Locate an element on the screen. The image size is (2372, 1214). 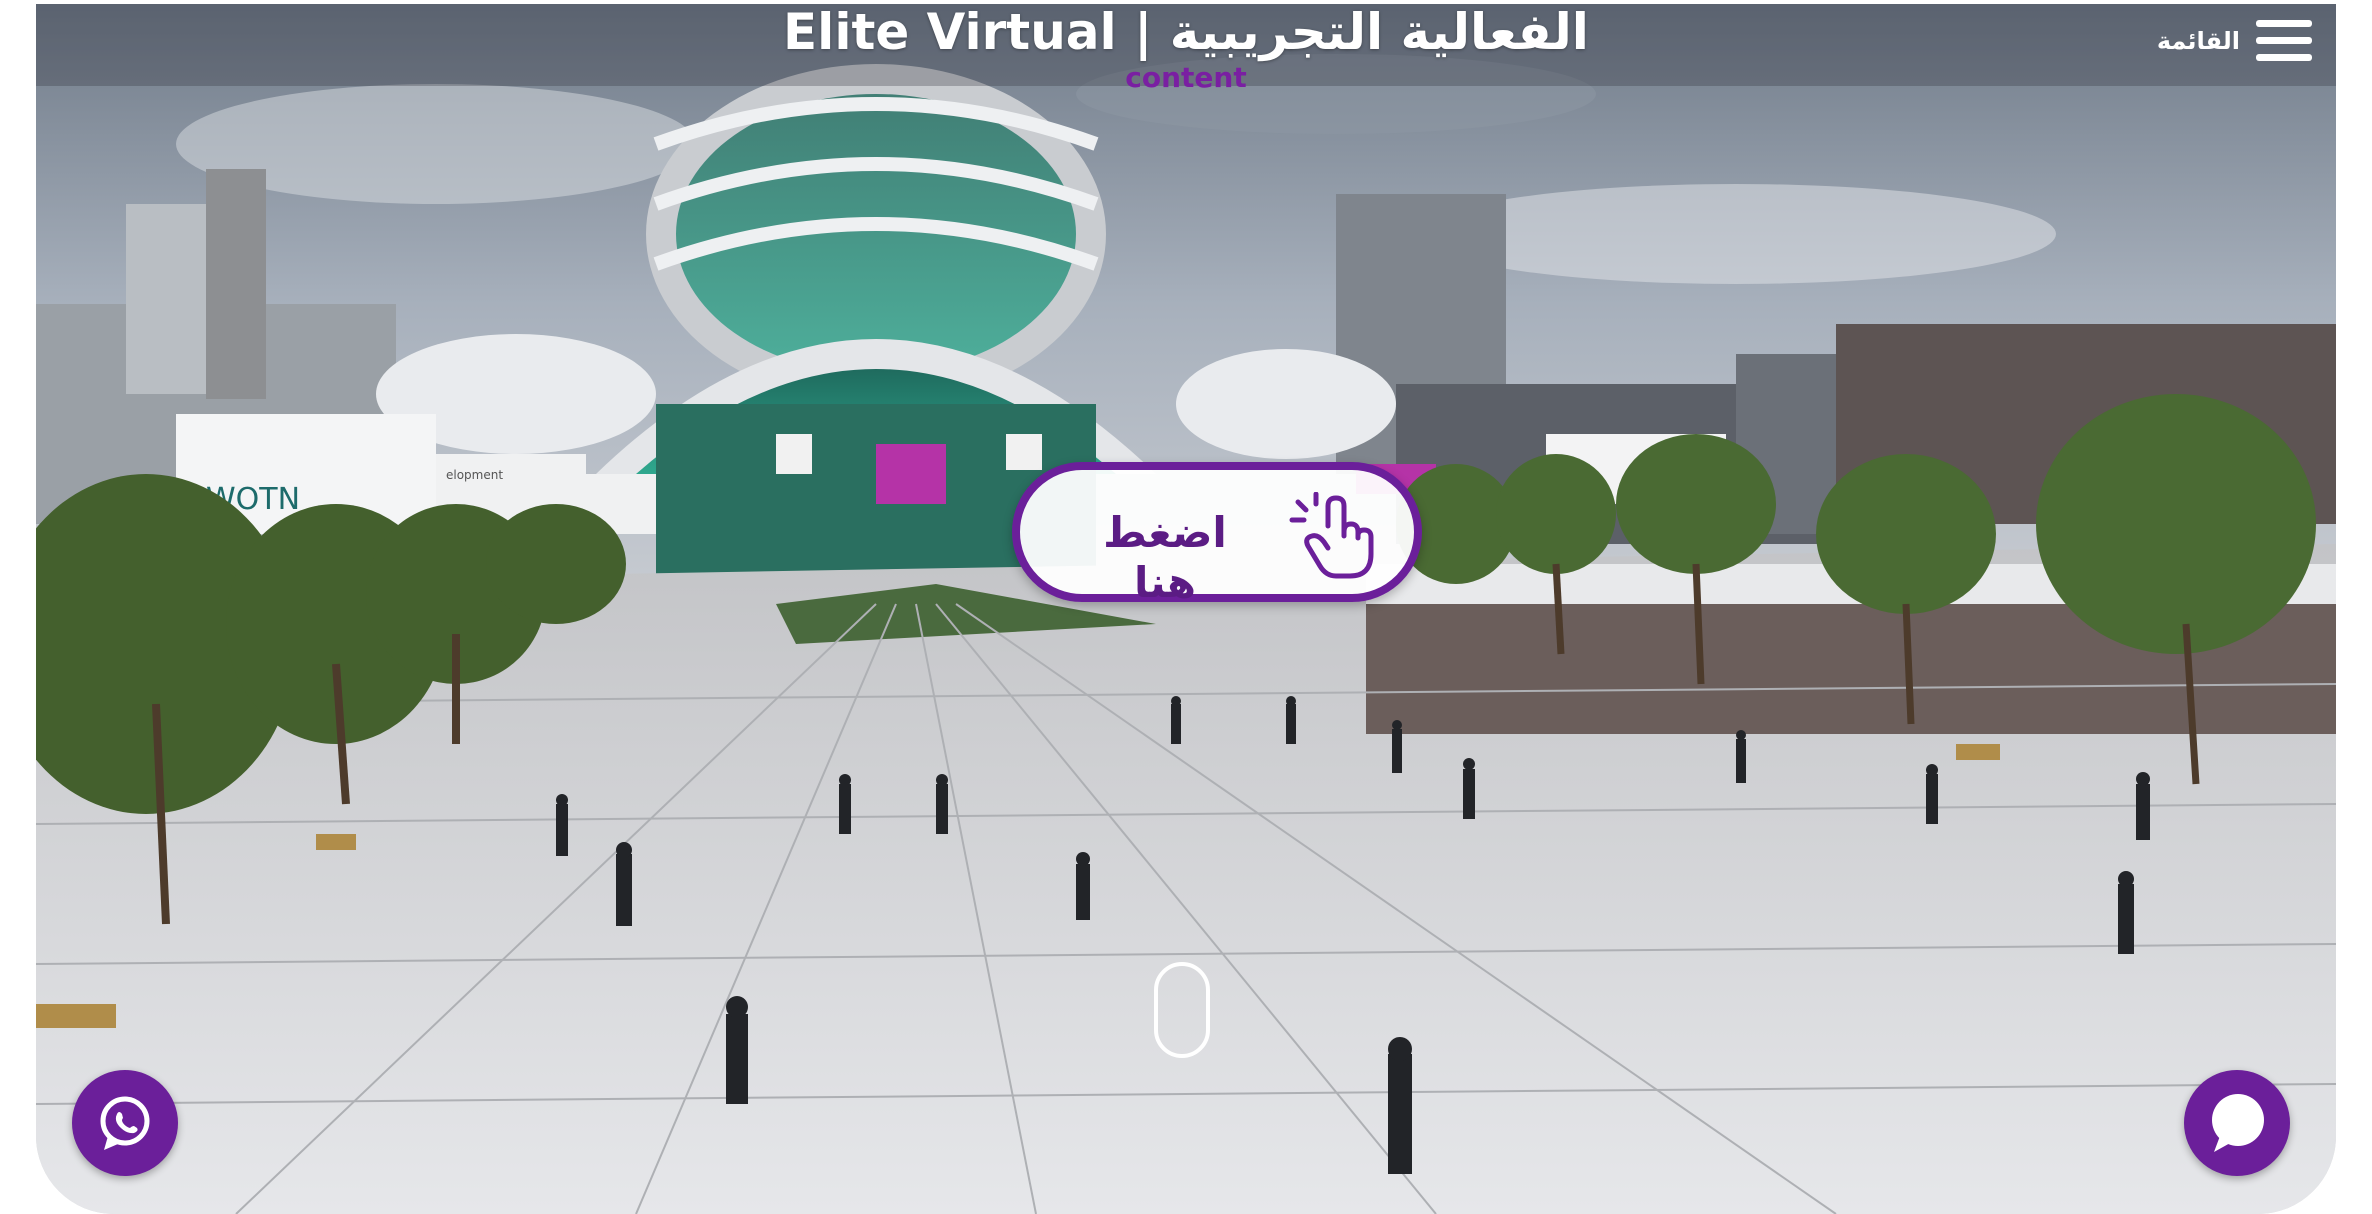
menu-label: القائمة is located at coordinates (2198, 41).